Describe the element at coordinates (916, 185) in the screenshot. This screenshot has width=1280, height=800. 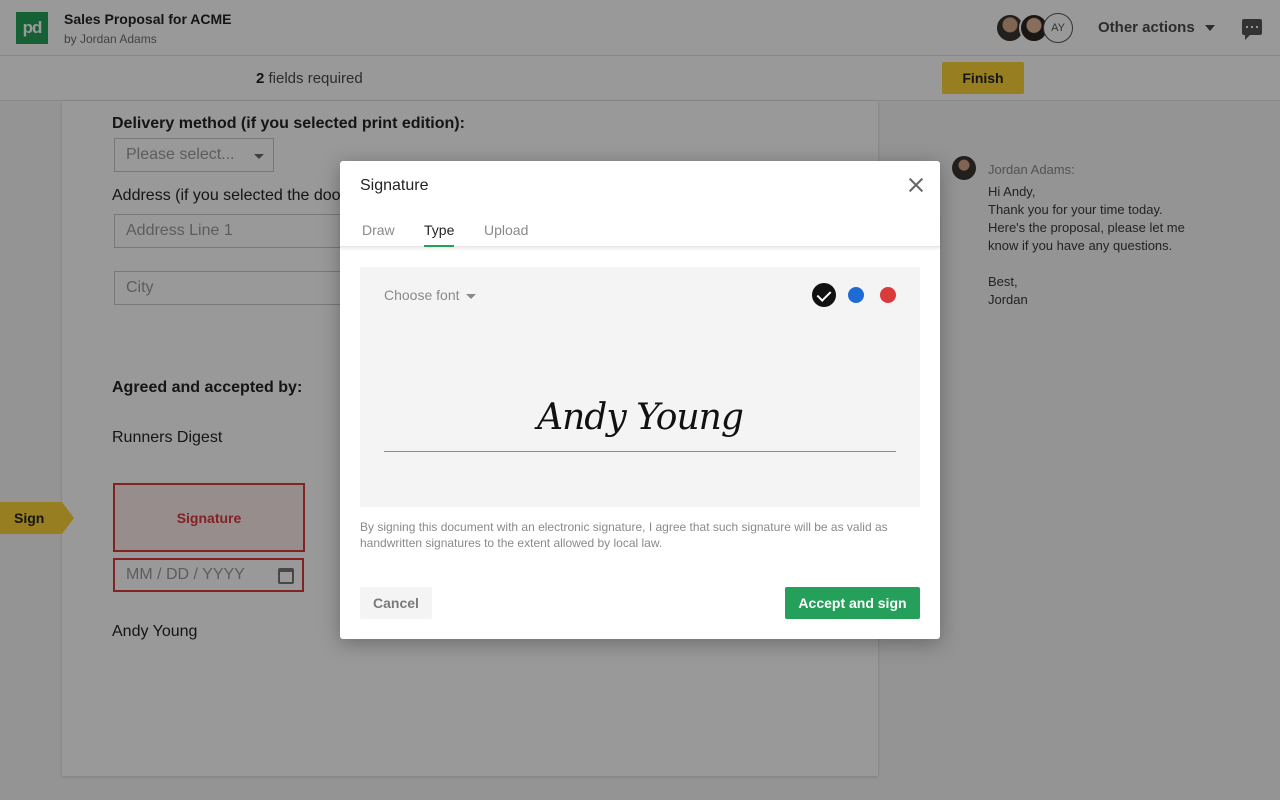
I see `close-icon` at that location.